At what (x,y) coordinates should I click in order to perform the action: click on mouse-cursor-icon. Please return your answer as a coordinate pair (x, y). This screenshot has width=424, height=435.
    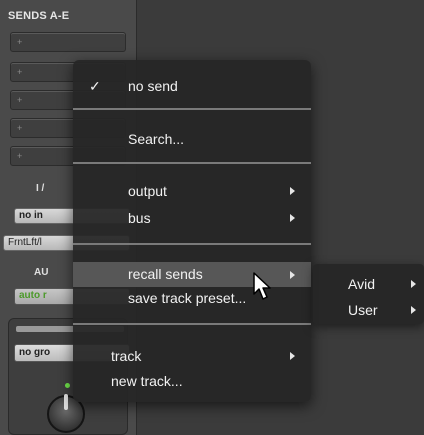
    Looking at the image, I should click on (262, 286).